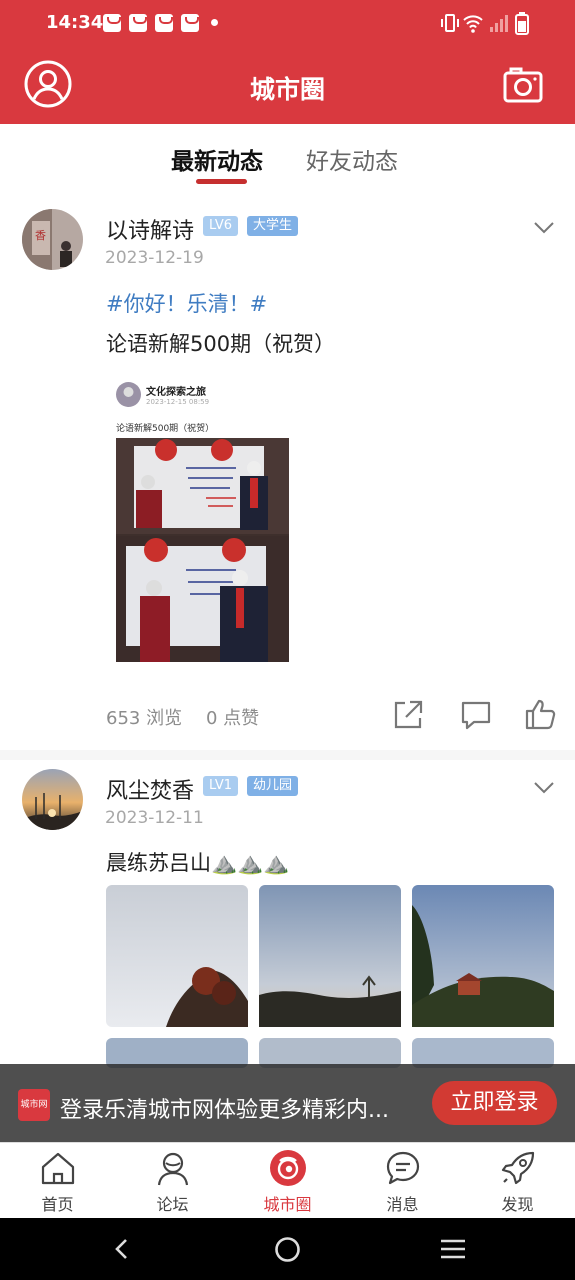 The image size is (575, 1280). What do you see at coordinates (198, 863) in the screenshot?
I see `post-text: 晨练苏吕山⛰️⛰️⛰️` at bounding box center [198, 863].